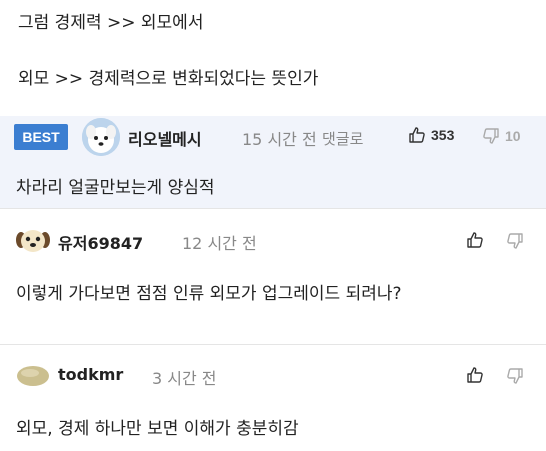 The width and height of the screenshot is (546, 451). What do you see at coordinates (90, 374) in the screenshot?
I see `comment-username: todkmr` at bounding box center [90, 374].